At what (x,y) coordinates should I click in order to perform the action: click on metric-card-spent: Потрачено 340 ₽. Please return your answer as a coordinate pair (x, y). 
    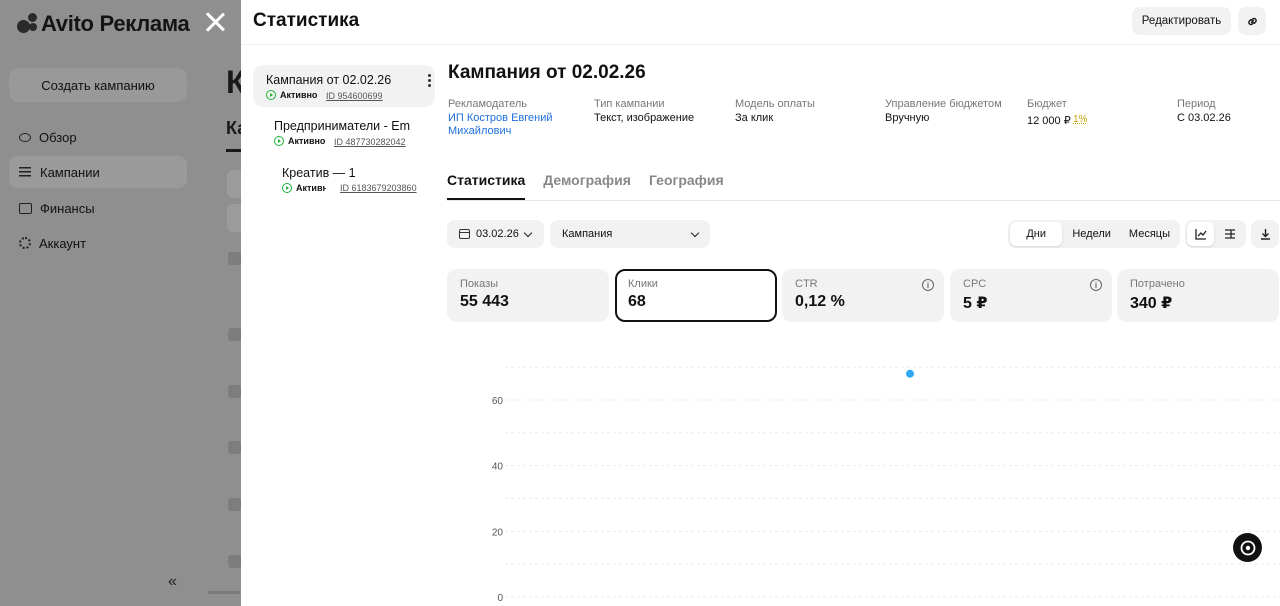
    Looking at the image, I should click on (1198, 295).